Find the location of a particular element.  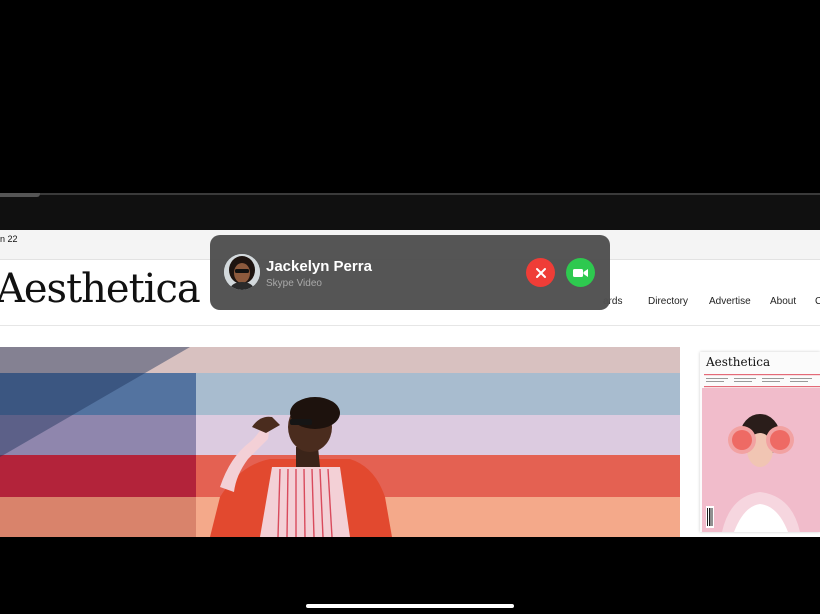

nav-link-overflow: C is located at coordinates (817, 301).